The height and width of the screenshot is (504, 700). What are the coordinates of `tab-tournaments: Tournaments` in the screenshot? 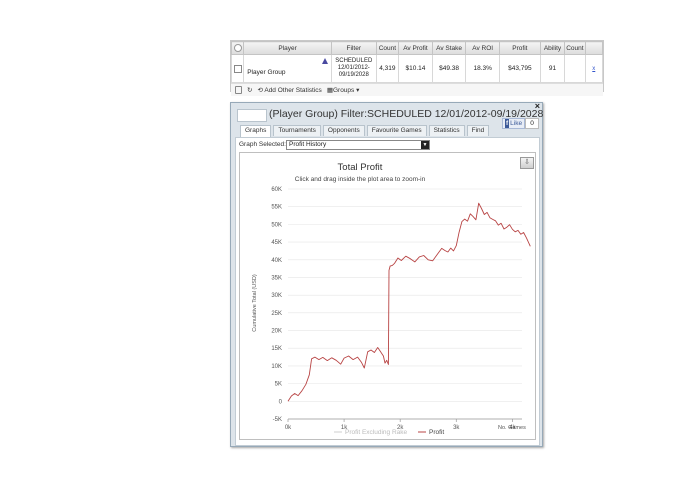 It's located at (297, 130).